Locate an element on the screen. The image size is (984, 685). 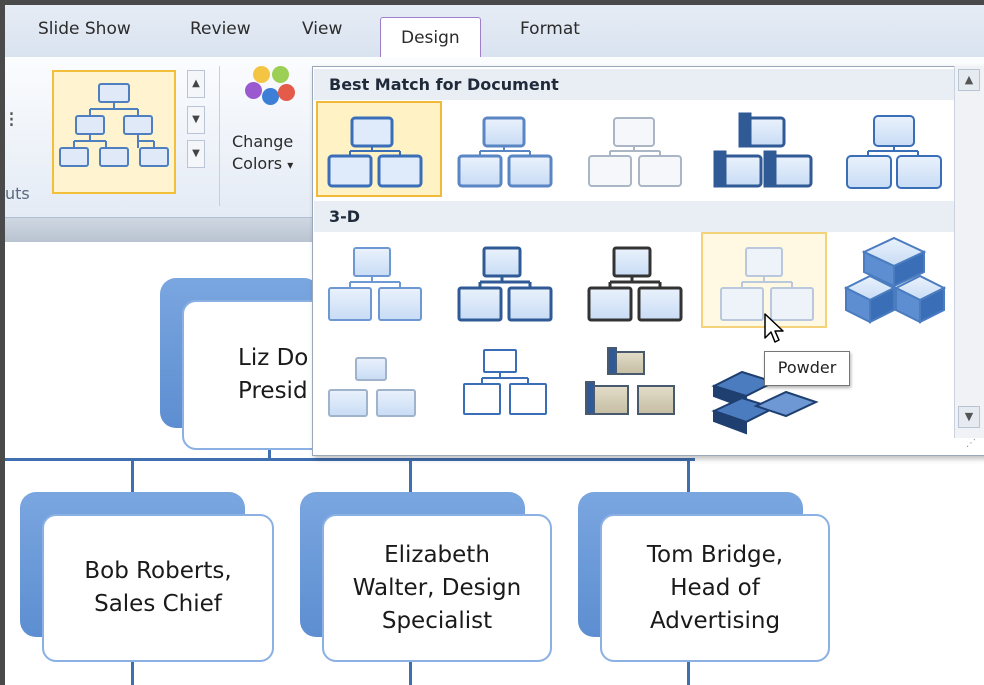
scroll-down-button: ▼ is located at coordinates (969, 417).